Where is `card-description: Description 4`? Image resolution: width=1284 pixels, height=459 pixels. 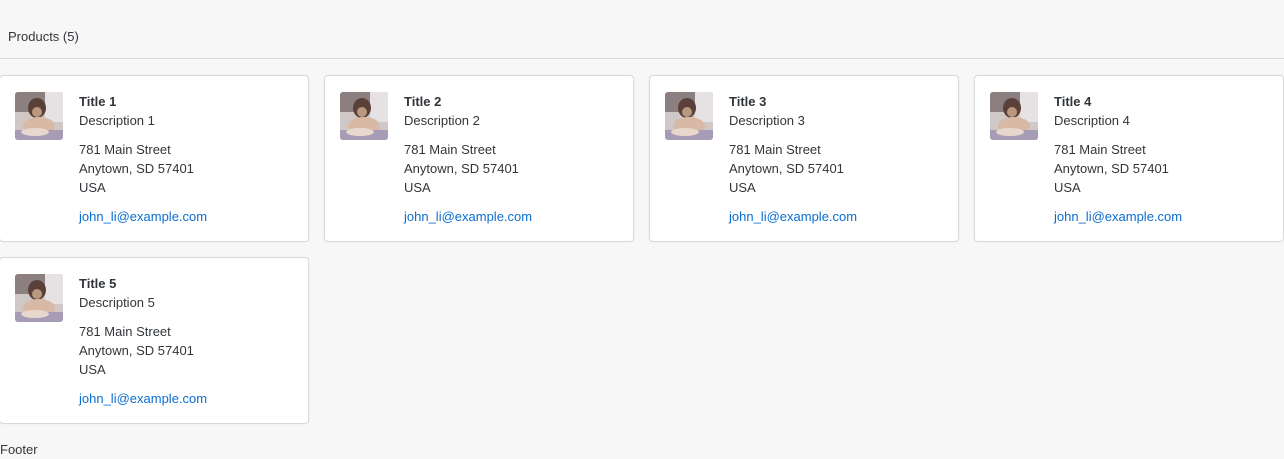 card-description: Description 4 is located at coordinates (1092, 120).